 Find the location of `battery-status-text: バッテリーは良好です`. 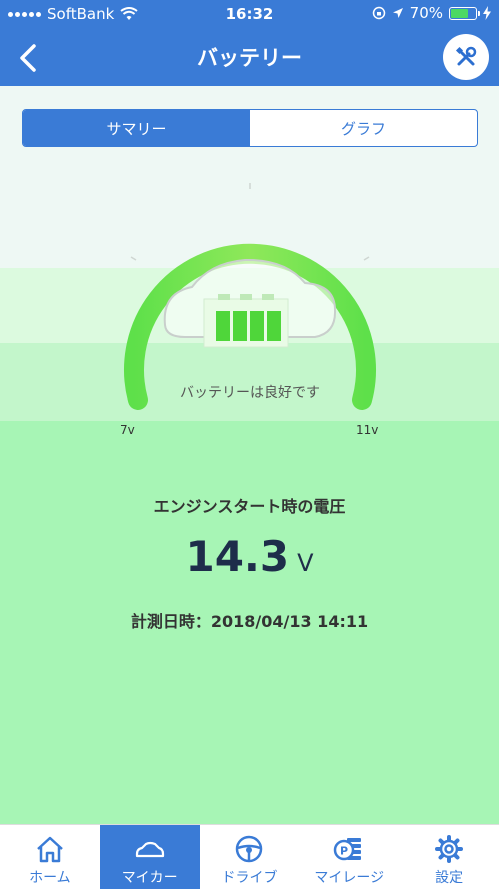

battery-status-text: バッテリーは良好です is located at coordinates (250, 393).